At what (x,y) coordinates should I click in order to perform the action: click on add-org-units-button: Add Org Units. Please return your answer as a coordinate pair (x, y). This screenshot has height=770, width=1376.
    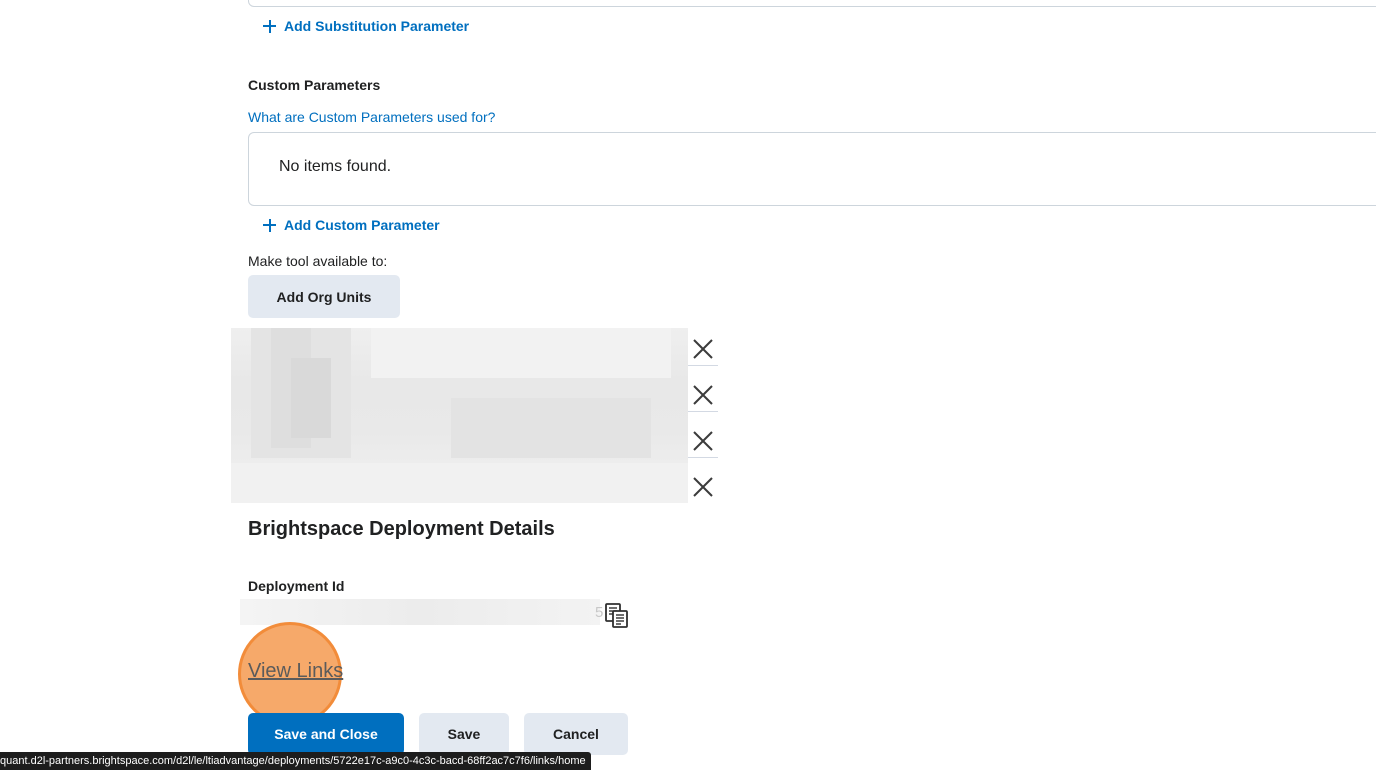
    Looking at the image, I should click on (324, 296).